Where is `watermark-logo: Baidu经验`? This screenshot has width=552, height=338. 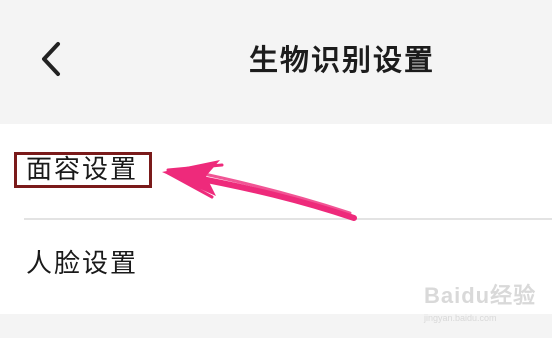
watermark-logo: Baidu经验 is located at coordinates (480, 295).